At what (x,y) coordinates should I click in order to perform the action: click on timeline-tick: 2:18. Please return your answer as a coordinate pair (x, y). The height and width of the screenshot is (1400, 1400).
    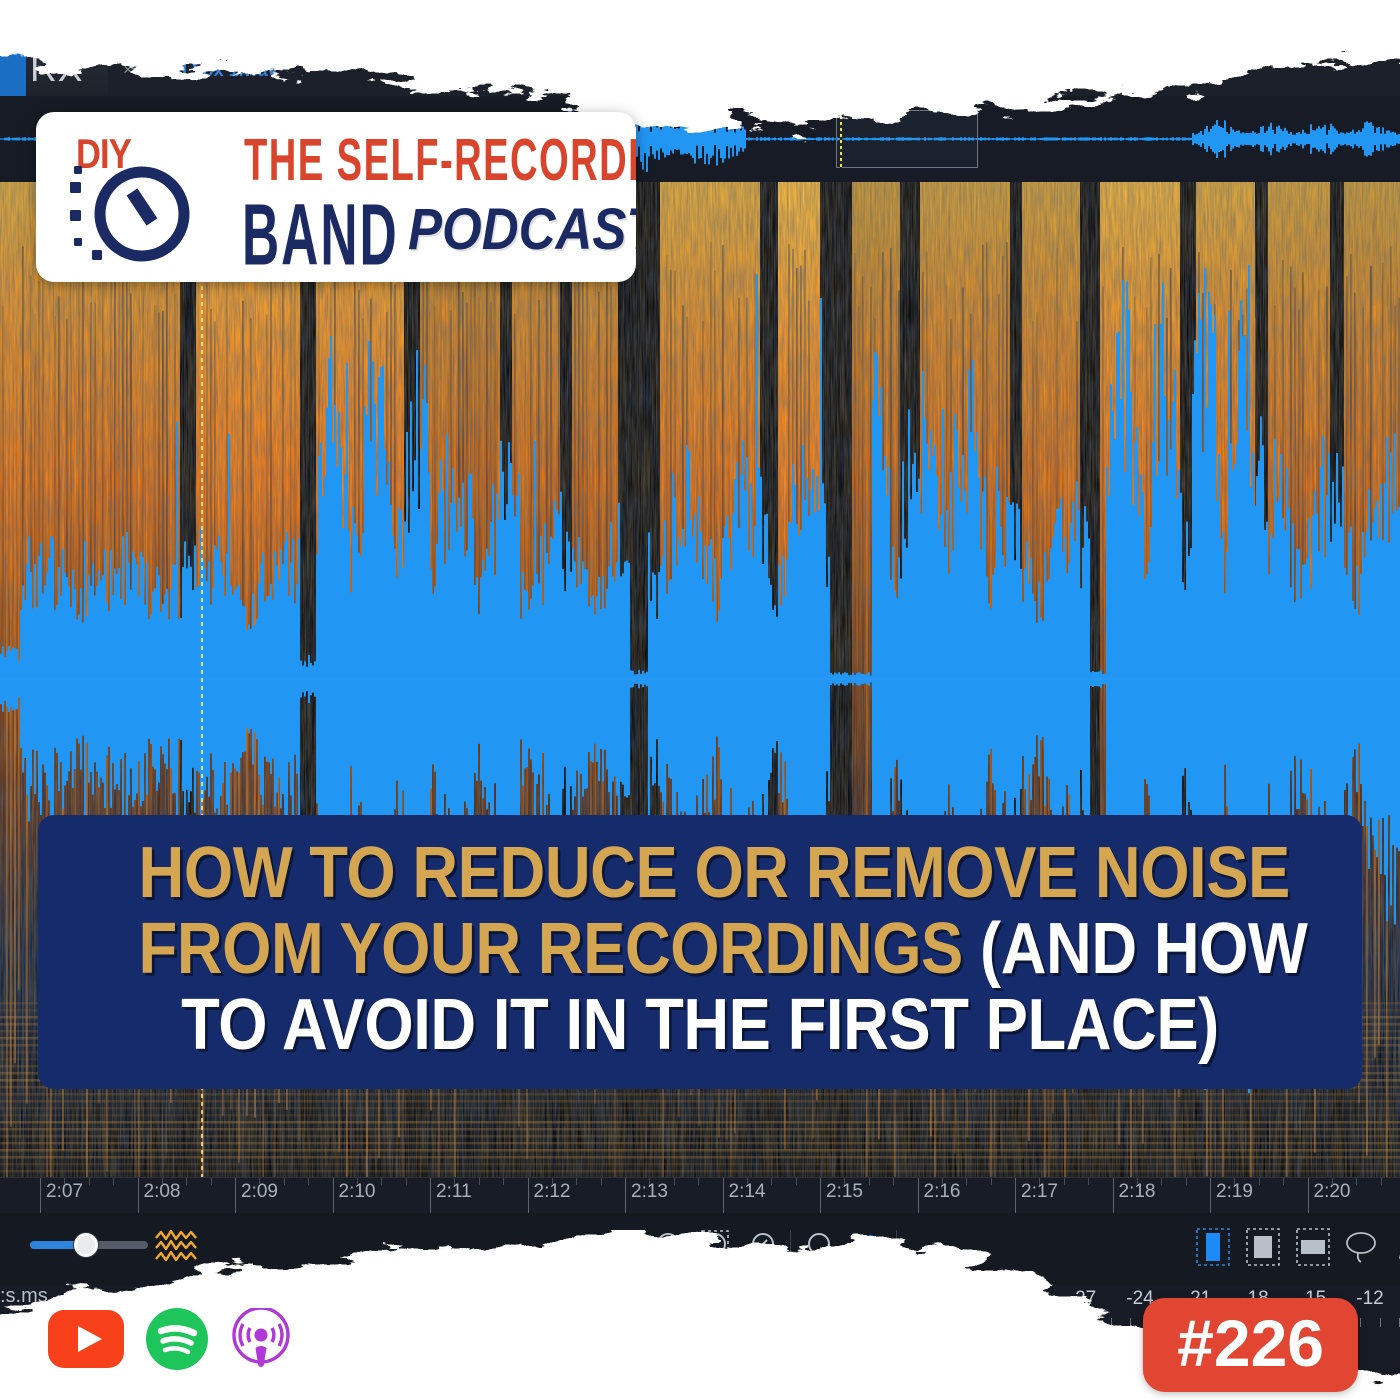
    Looking at the image, I should click on (1133, 1196).